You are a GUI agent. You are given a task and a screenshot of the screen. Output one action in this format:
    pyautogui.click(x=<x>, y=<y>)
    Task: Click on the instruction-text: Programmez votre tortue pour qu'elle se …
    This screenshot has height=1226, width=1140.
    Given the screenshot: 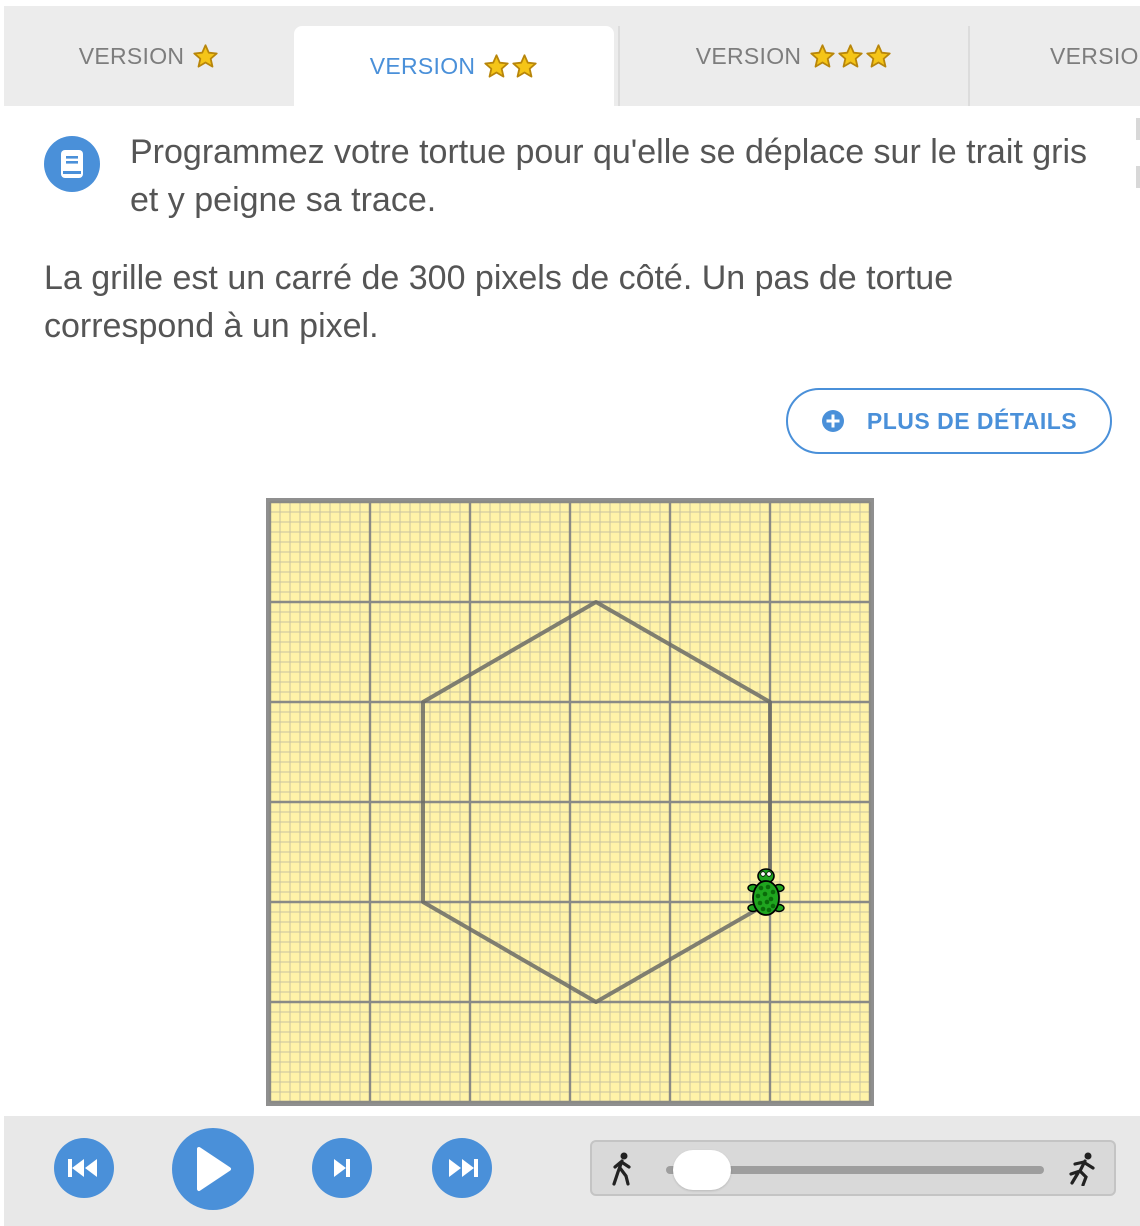 What is the action you would take?
    pyautogui.click(x=609, y=176)
    